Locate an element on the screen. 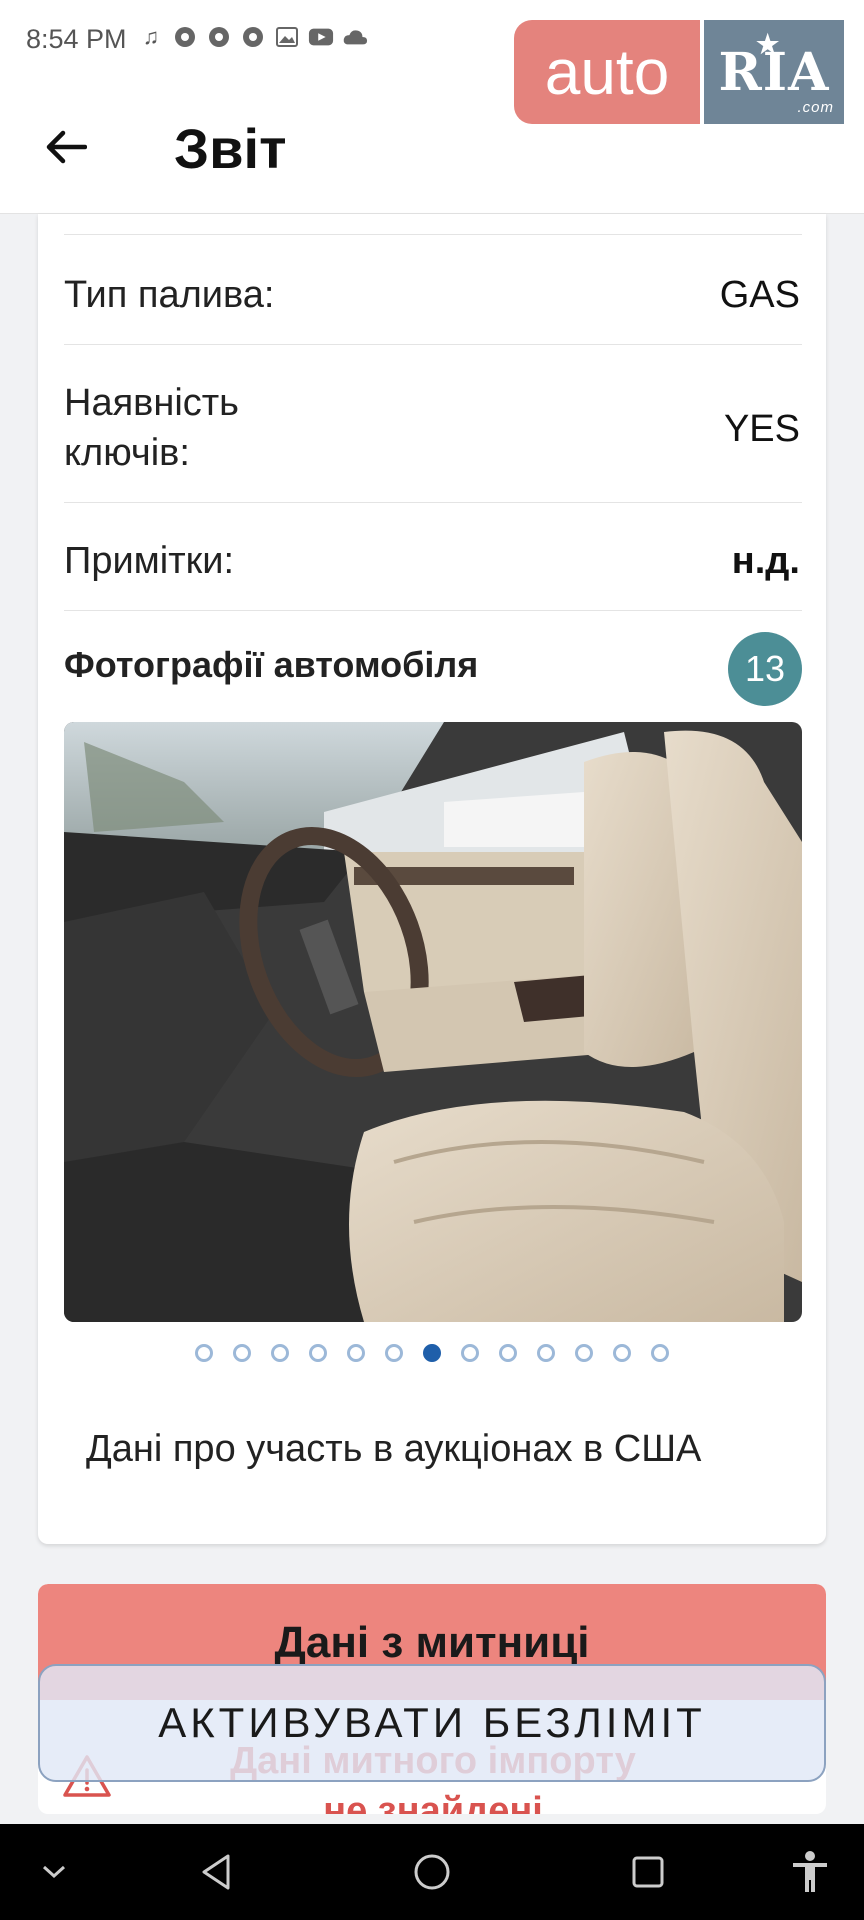 The image size is (864, 1920). notes-label: Примітки: is located at coordinates (149, 561).